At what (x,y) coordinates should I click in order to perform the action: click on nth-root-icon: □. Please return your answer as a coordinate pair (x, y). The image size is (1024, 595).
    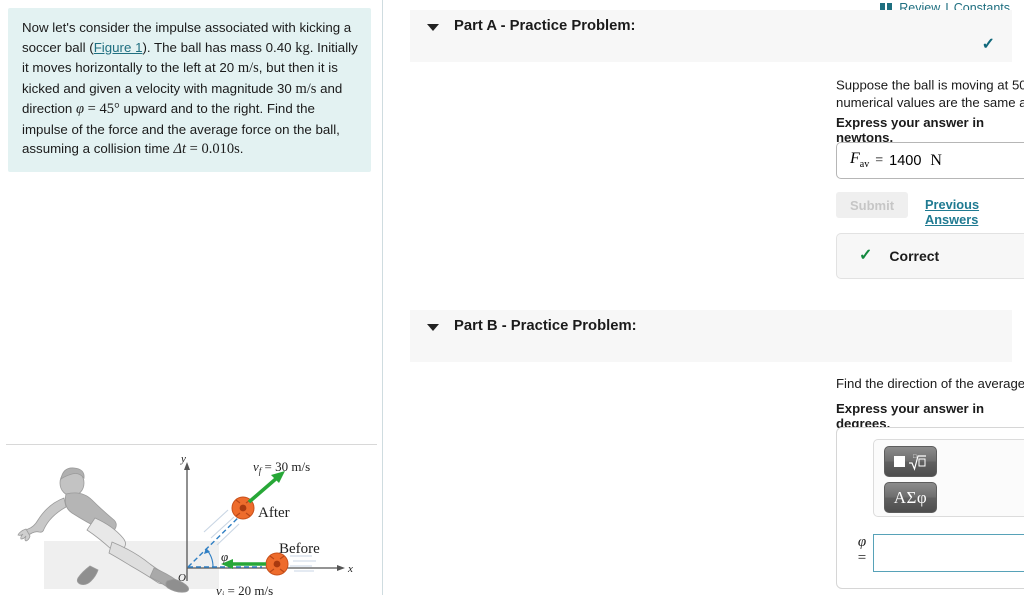
    Looking at the image, I should click on (910, 462).